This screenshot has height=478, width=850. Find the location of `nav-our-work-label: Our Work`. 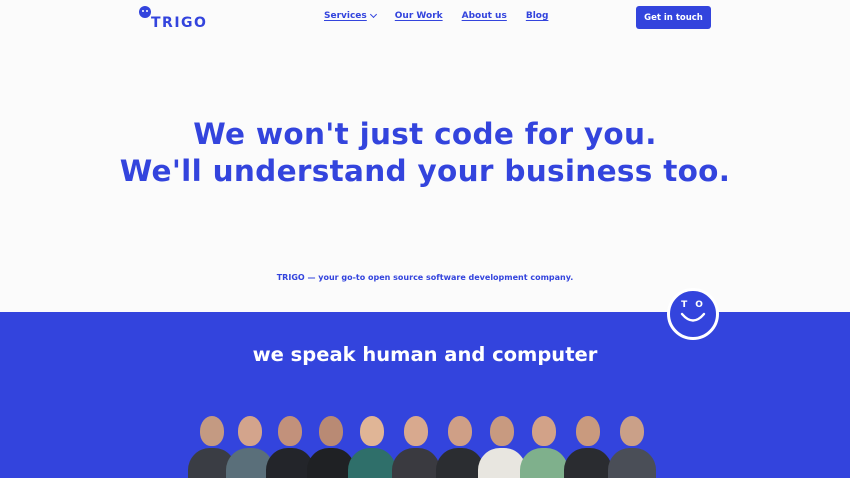

nav-our-work-label: Our Work is located at coordinates (418, 16).